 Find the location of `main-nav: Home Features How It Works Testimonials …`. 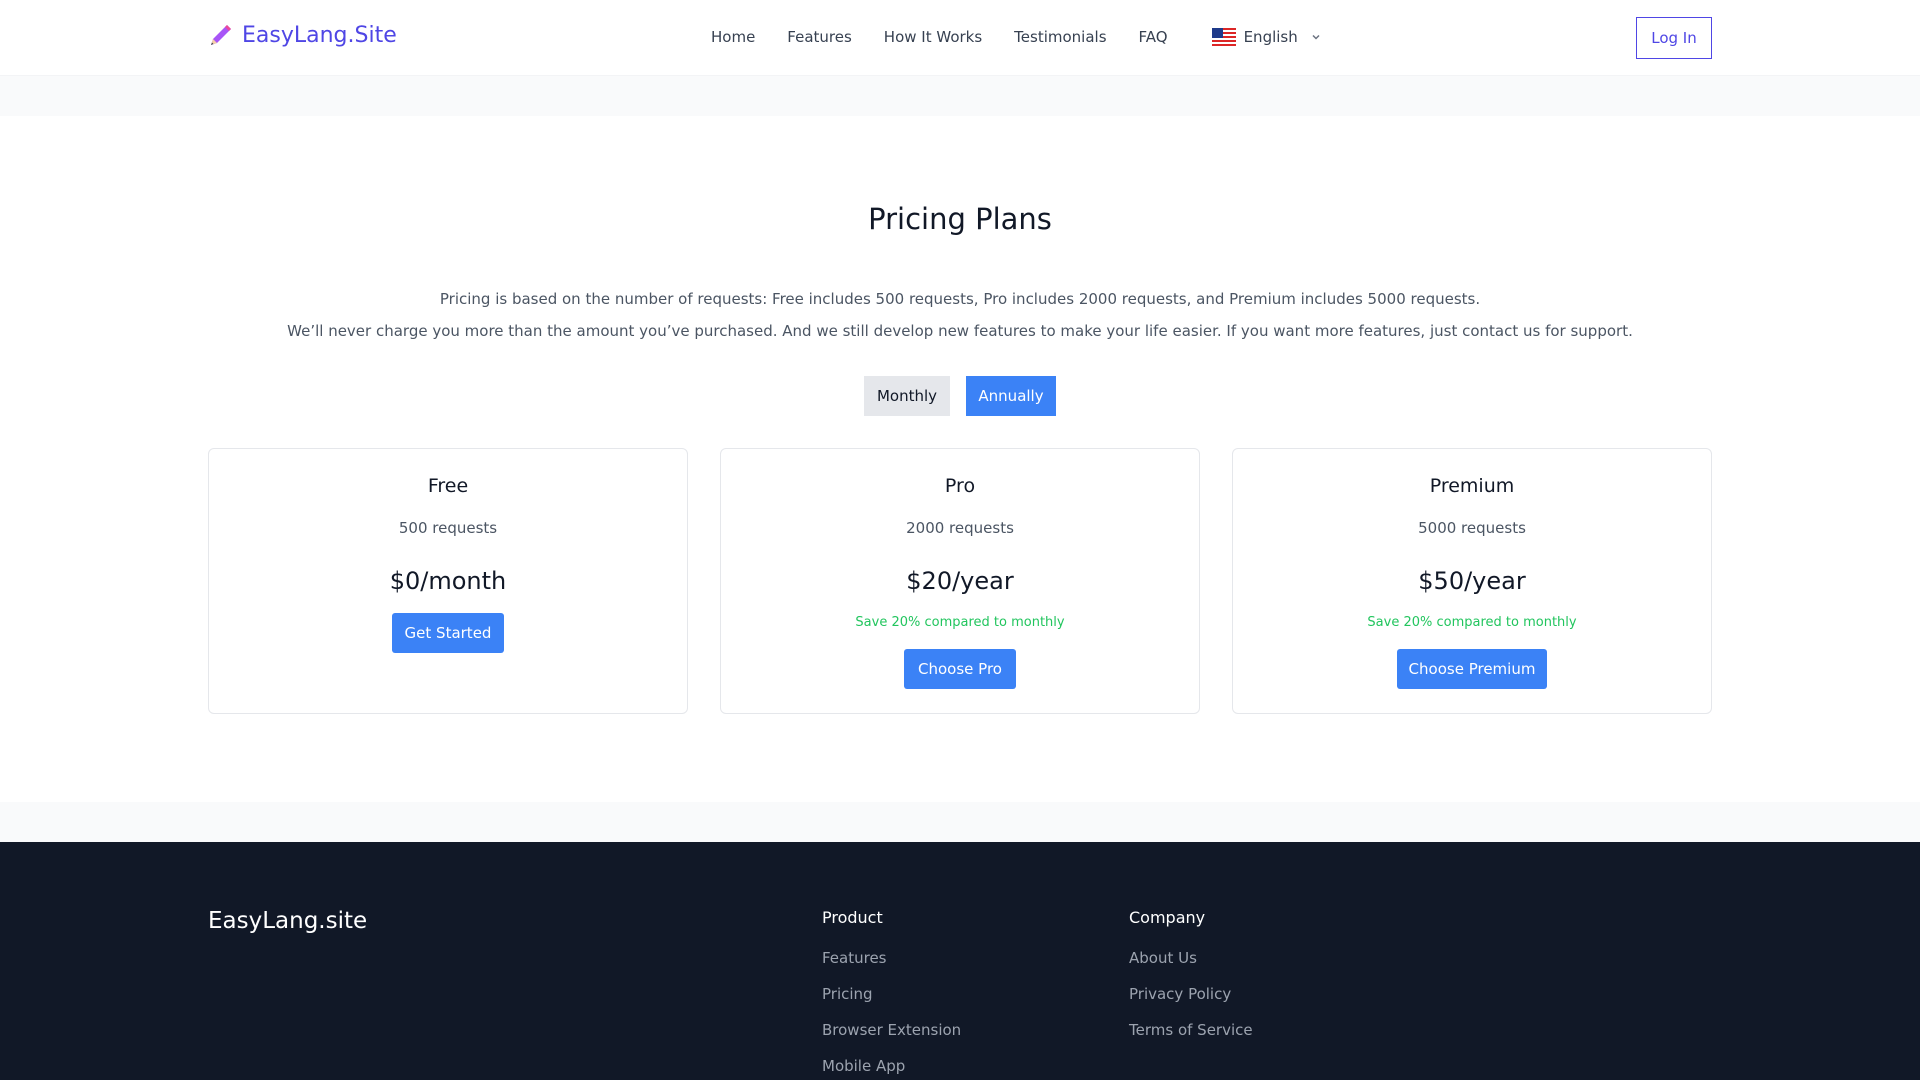

main-nav: Home Features How It Works Testimonials … is located at coordinates (1016, 37).